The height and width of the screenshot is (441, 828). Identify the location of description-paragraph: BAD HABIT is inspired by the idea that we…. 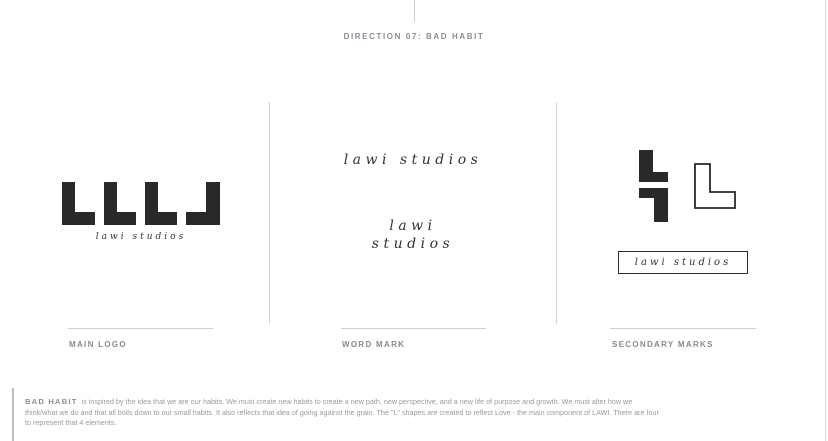
(345, 413).